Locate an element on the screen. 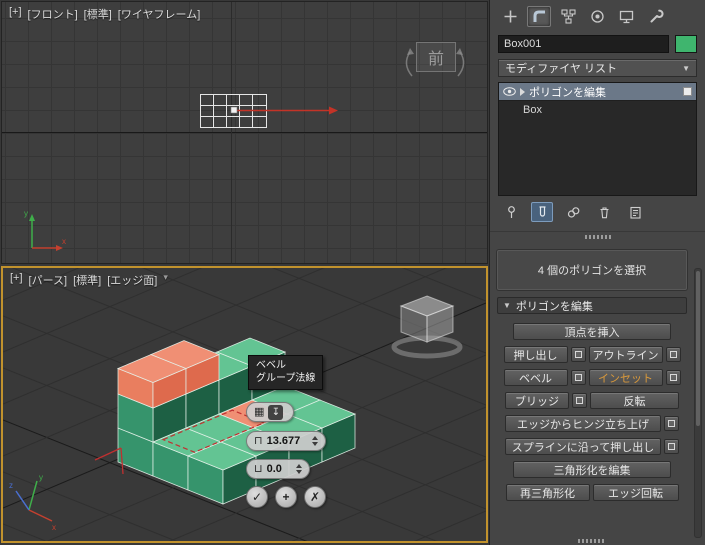 The image size is (705, 545). rollout-arrow-icon: ▼ is located at coordinates (507, 305).